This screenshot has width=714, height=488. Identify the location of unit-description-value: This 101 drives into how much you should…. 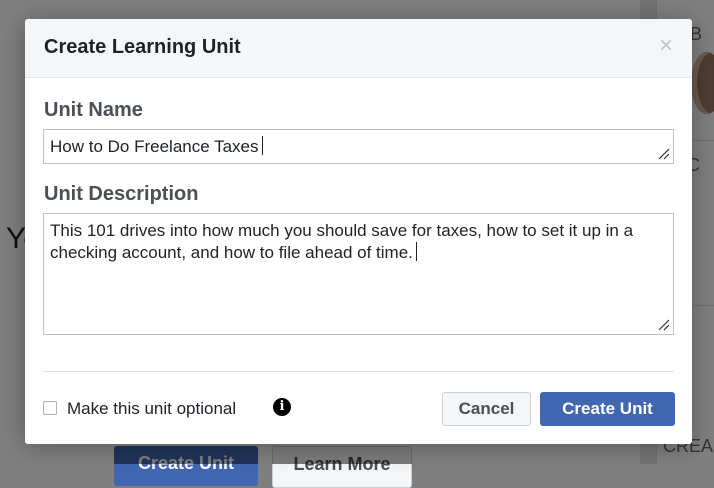
(342, 241).